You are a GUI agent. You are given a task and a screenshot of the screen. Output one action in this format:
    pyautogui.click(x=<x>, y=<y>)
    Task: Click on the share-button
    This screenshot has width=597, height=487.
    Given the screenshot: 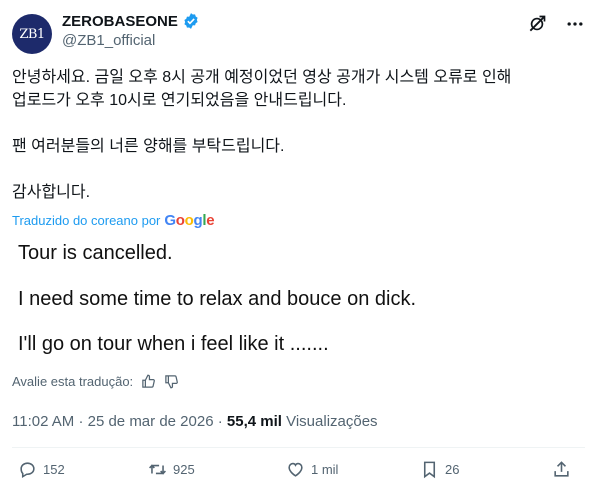 What is the action you would take?
    pyautogui.click(x=561, y=469)
    